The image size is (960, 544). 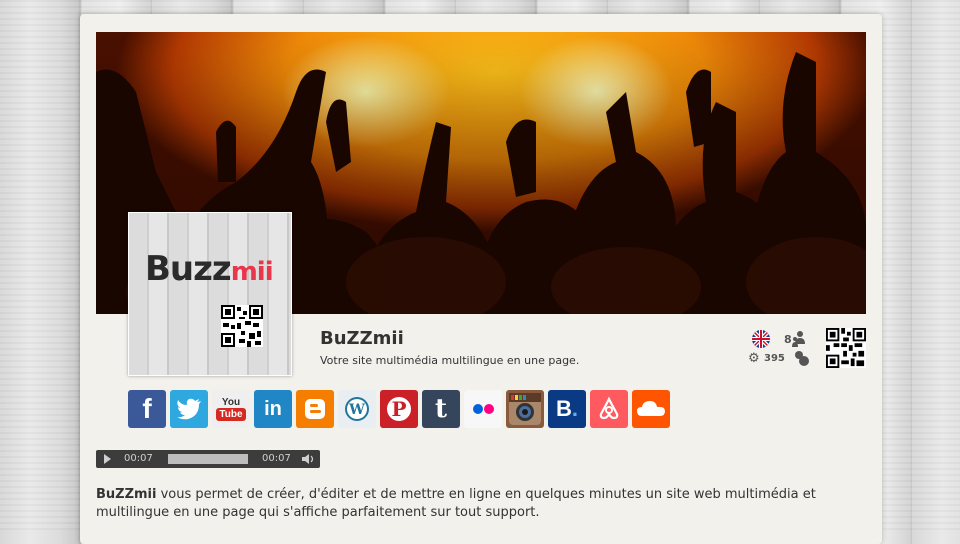 I want to click on blogger-icon, so click(x=315, y=409).